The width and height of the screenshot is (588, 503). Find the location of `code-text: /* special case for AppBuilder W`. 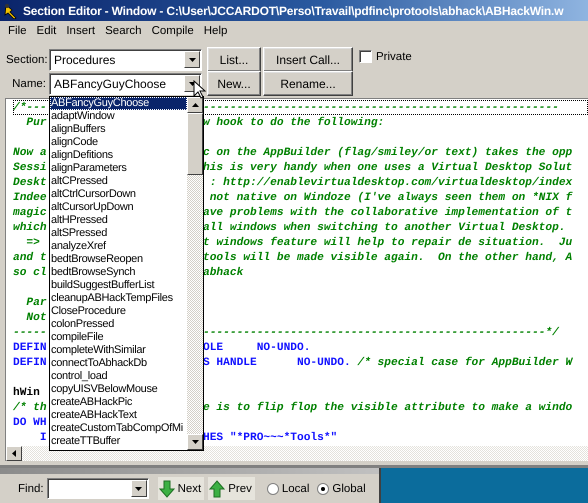

code-text: /* special case for AppBuilder W is located at coordinates (464, 362).